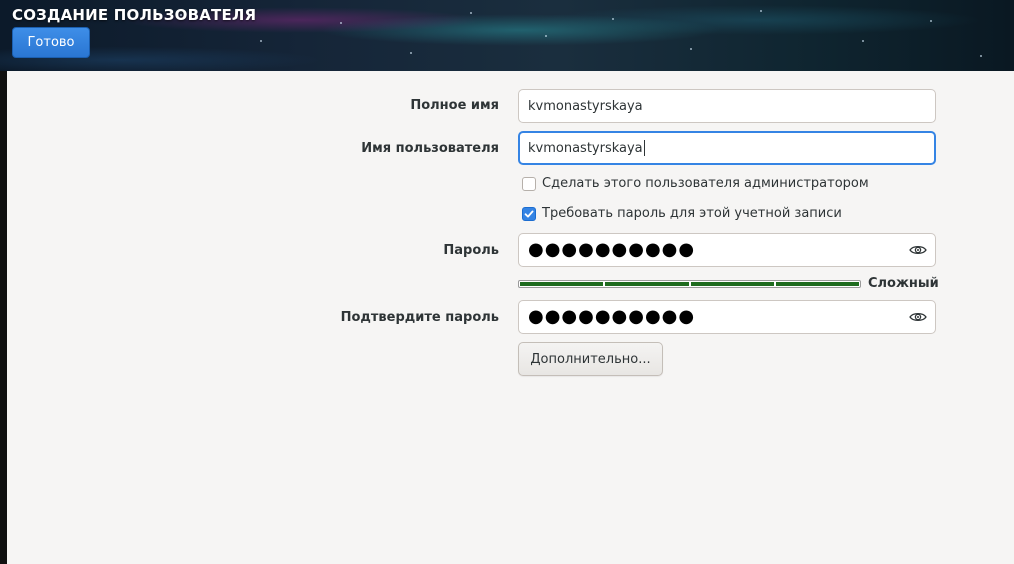  I want to click on header-bar: СОЗДАНИЕ ПОЛЬЗОВАТЕЛЯ Готово, so click(507, 35).